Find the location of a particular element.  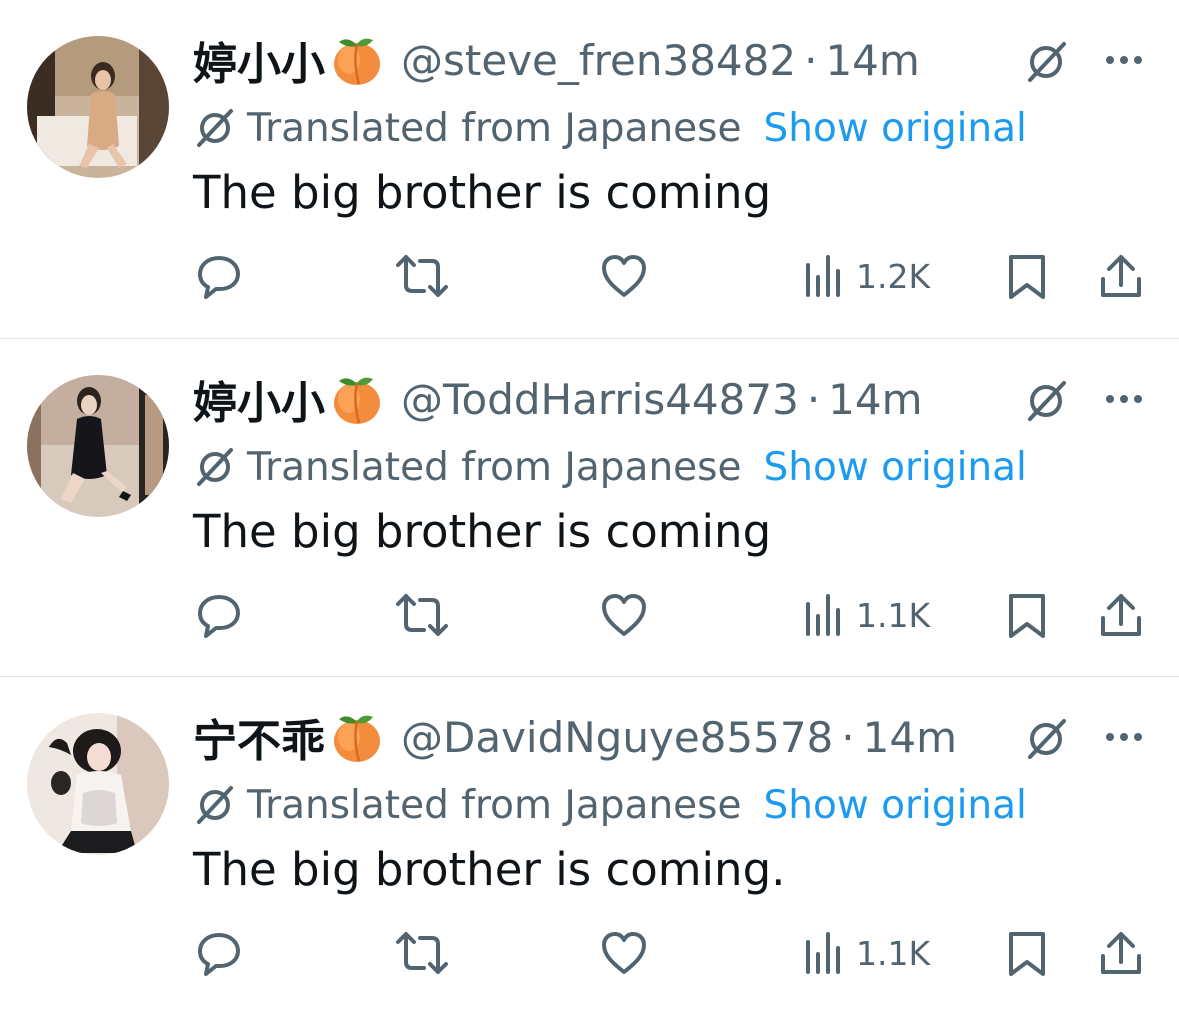

views-button: 1.2K is located at coordinates (866, 276).